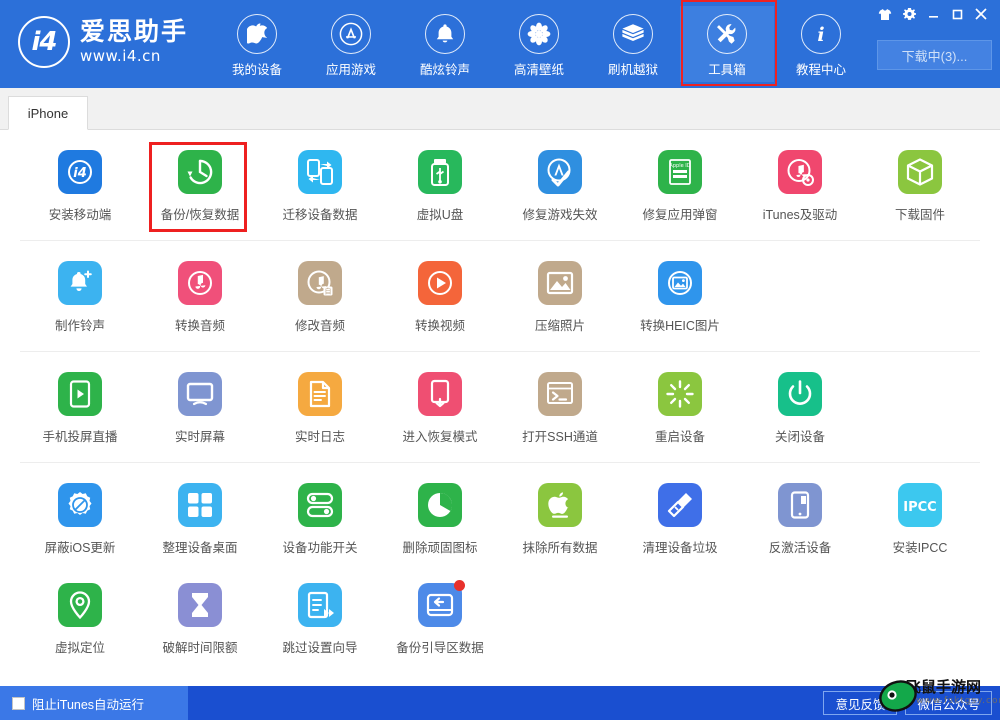 Image resolution: width=1000 pixels, height=720 pixels. Describe the element at coordinates (920, 188) in the screenshot. I see `tool-firmware-box: 下载固件` at that location.